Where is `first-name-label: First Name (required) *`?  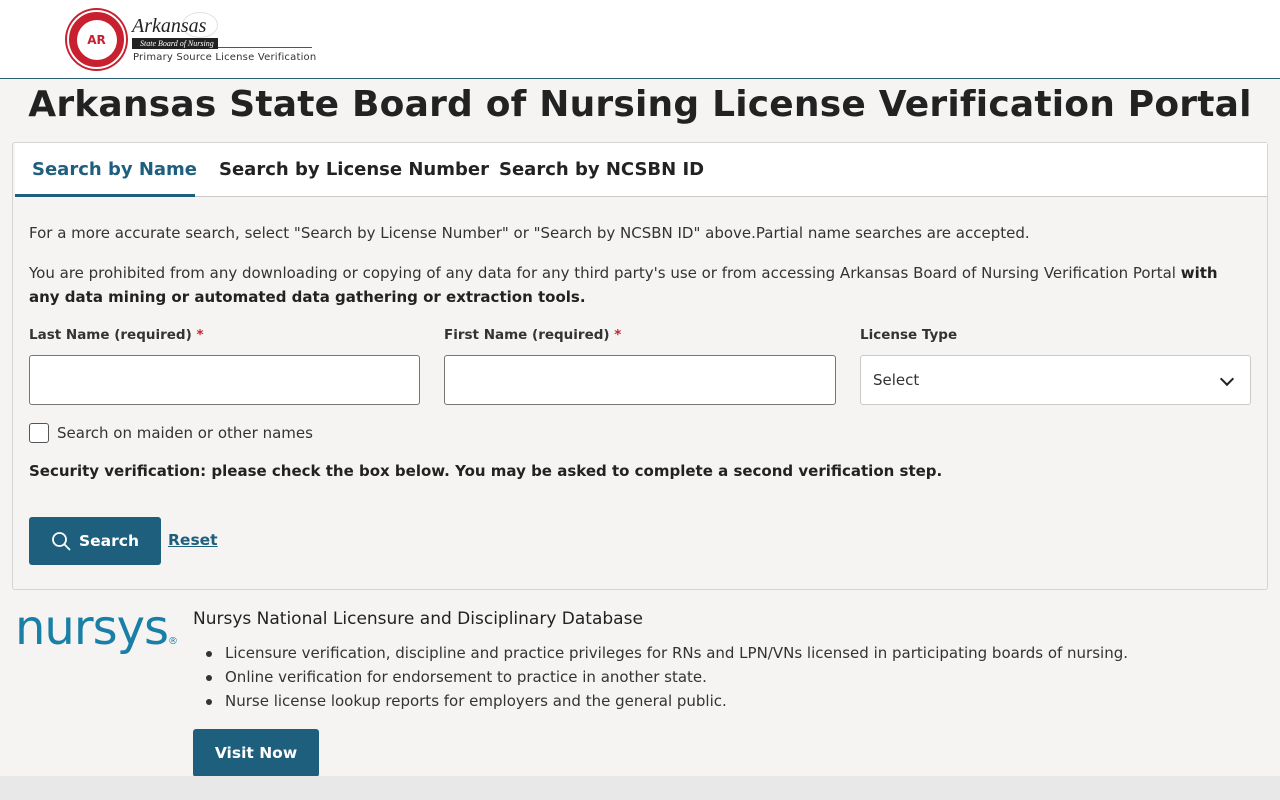
first-name-label: First Name (required) * is located at coordinates (532, 335).